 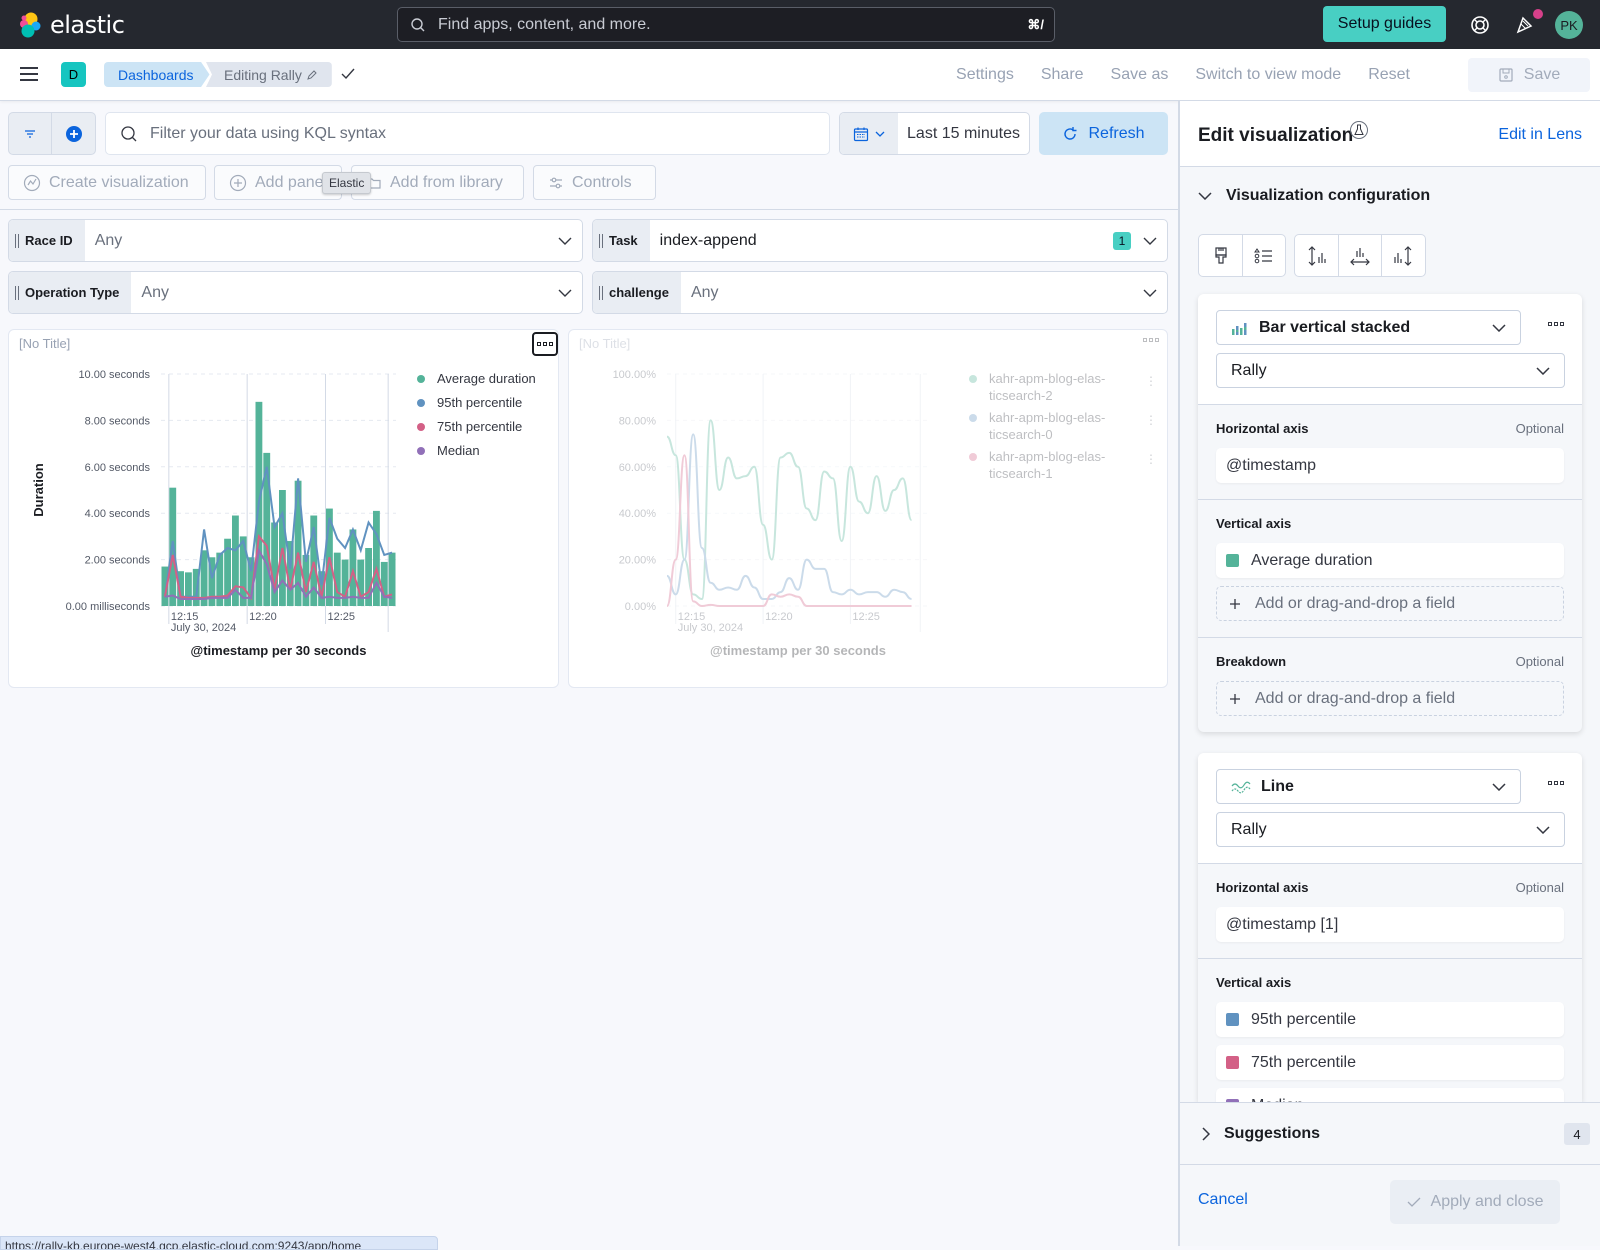 I want to click on help-icon, so click(x=1480, y=25).